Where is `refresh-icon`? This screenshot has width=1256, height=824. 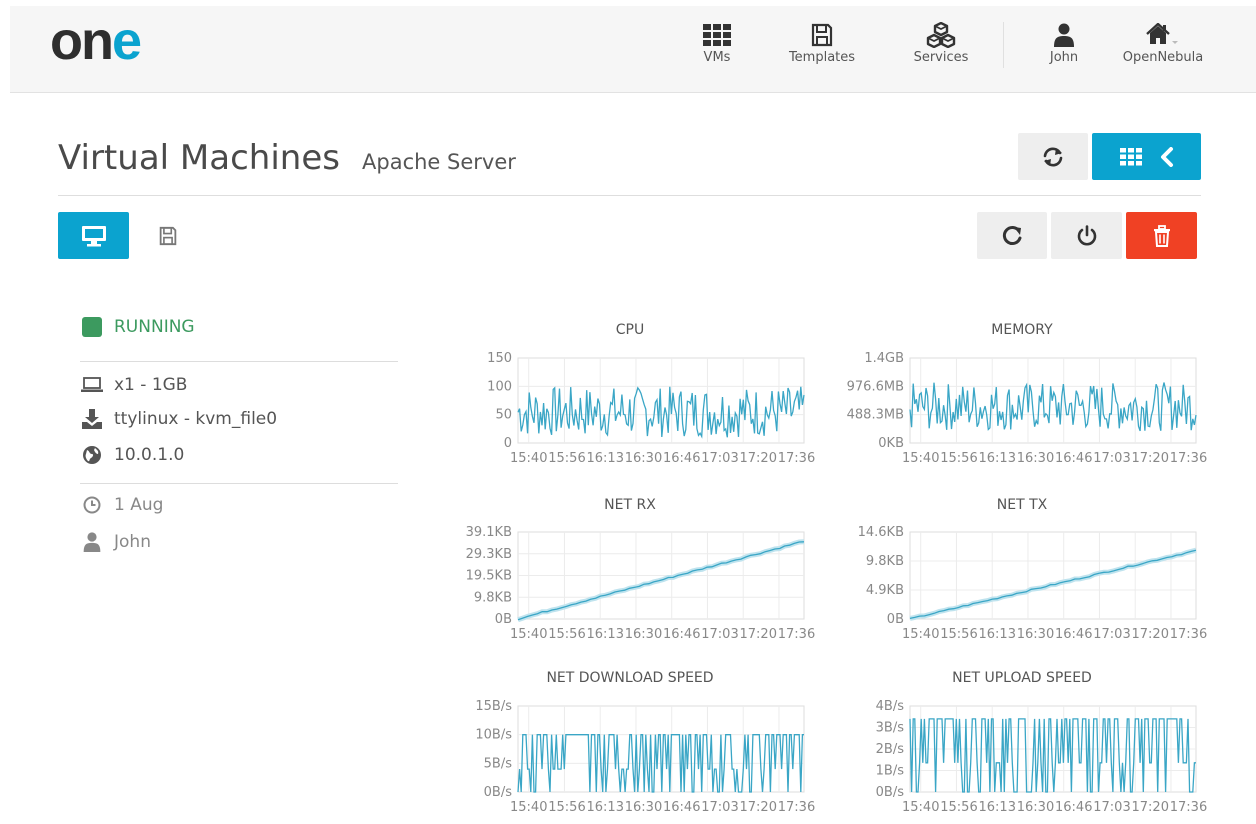 refresh-icon is located at coordinates (1053, 156).